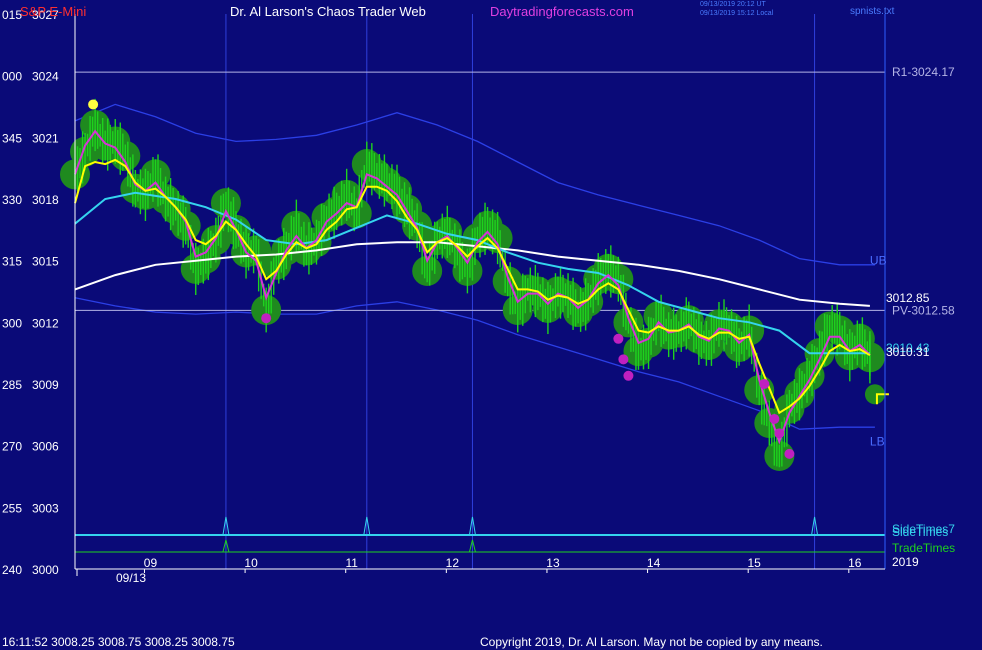  What do you see at coordinates (45, 385) in the screenshot?
I see `y-tick-label: 3009` at bounding box center [45, 385].